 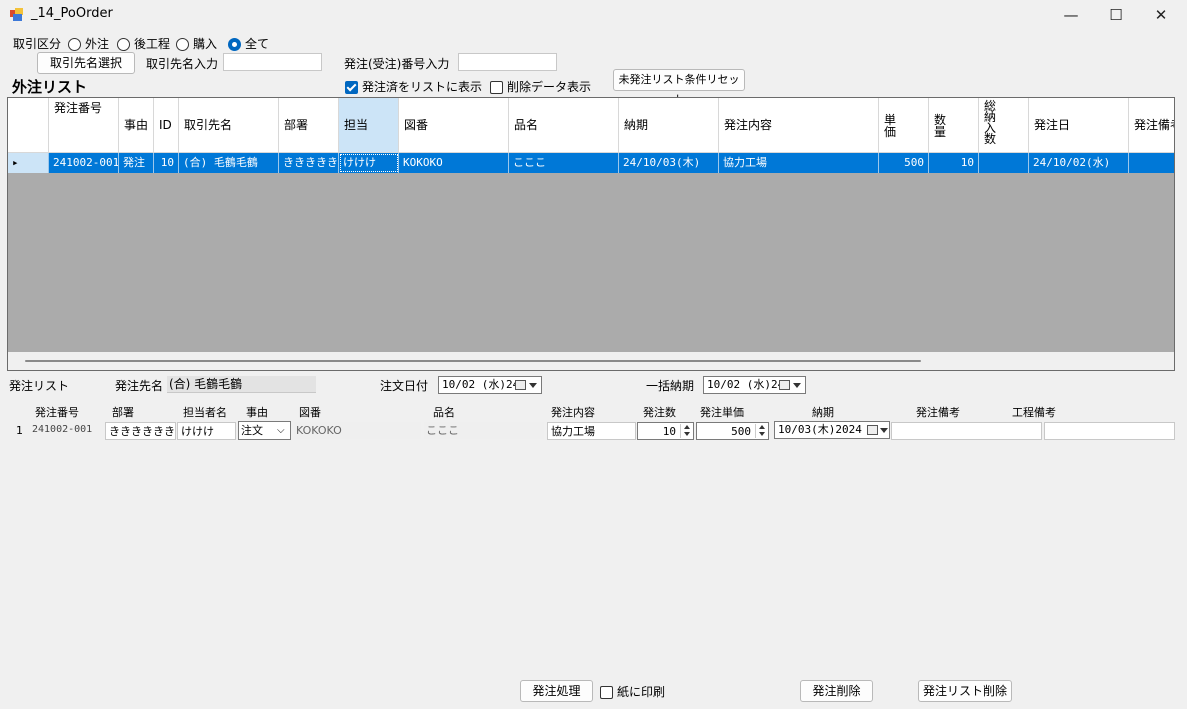 I want to click on cell-reason: 発注, so click(x=136, y=163).